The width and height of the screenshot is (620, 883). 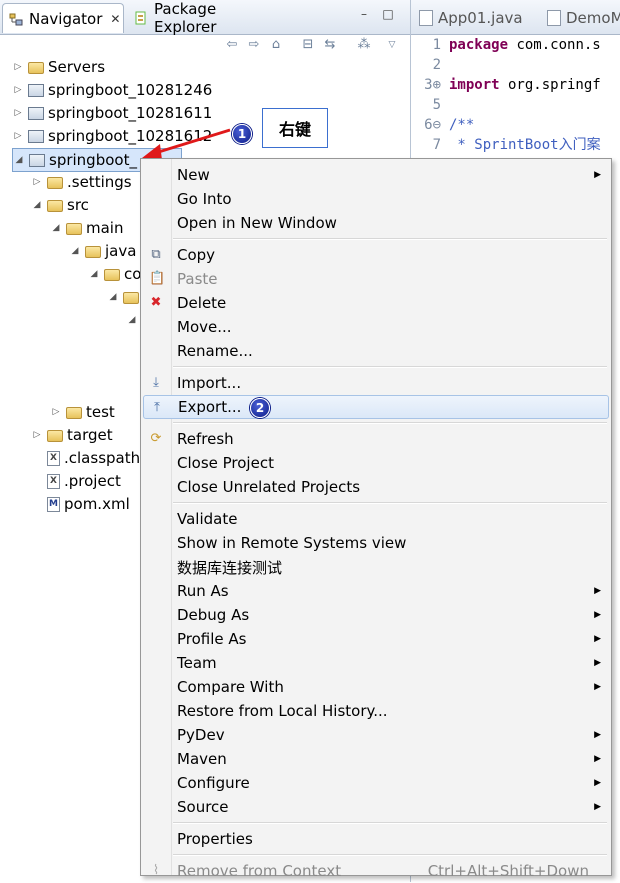 What do you see at coordinates (376, 663) in the screenshot?
I see `menu-item-team: Team ▶` at bounding box center [376, 663].